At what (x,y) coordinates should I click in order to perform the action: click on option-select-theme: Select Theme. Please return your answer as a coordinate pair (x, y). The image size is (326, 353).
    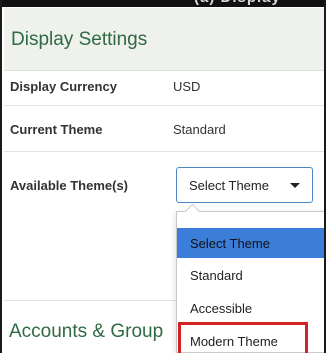
    Looking at the image, I should click on (250, 243).